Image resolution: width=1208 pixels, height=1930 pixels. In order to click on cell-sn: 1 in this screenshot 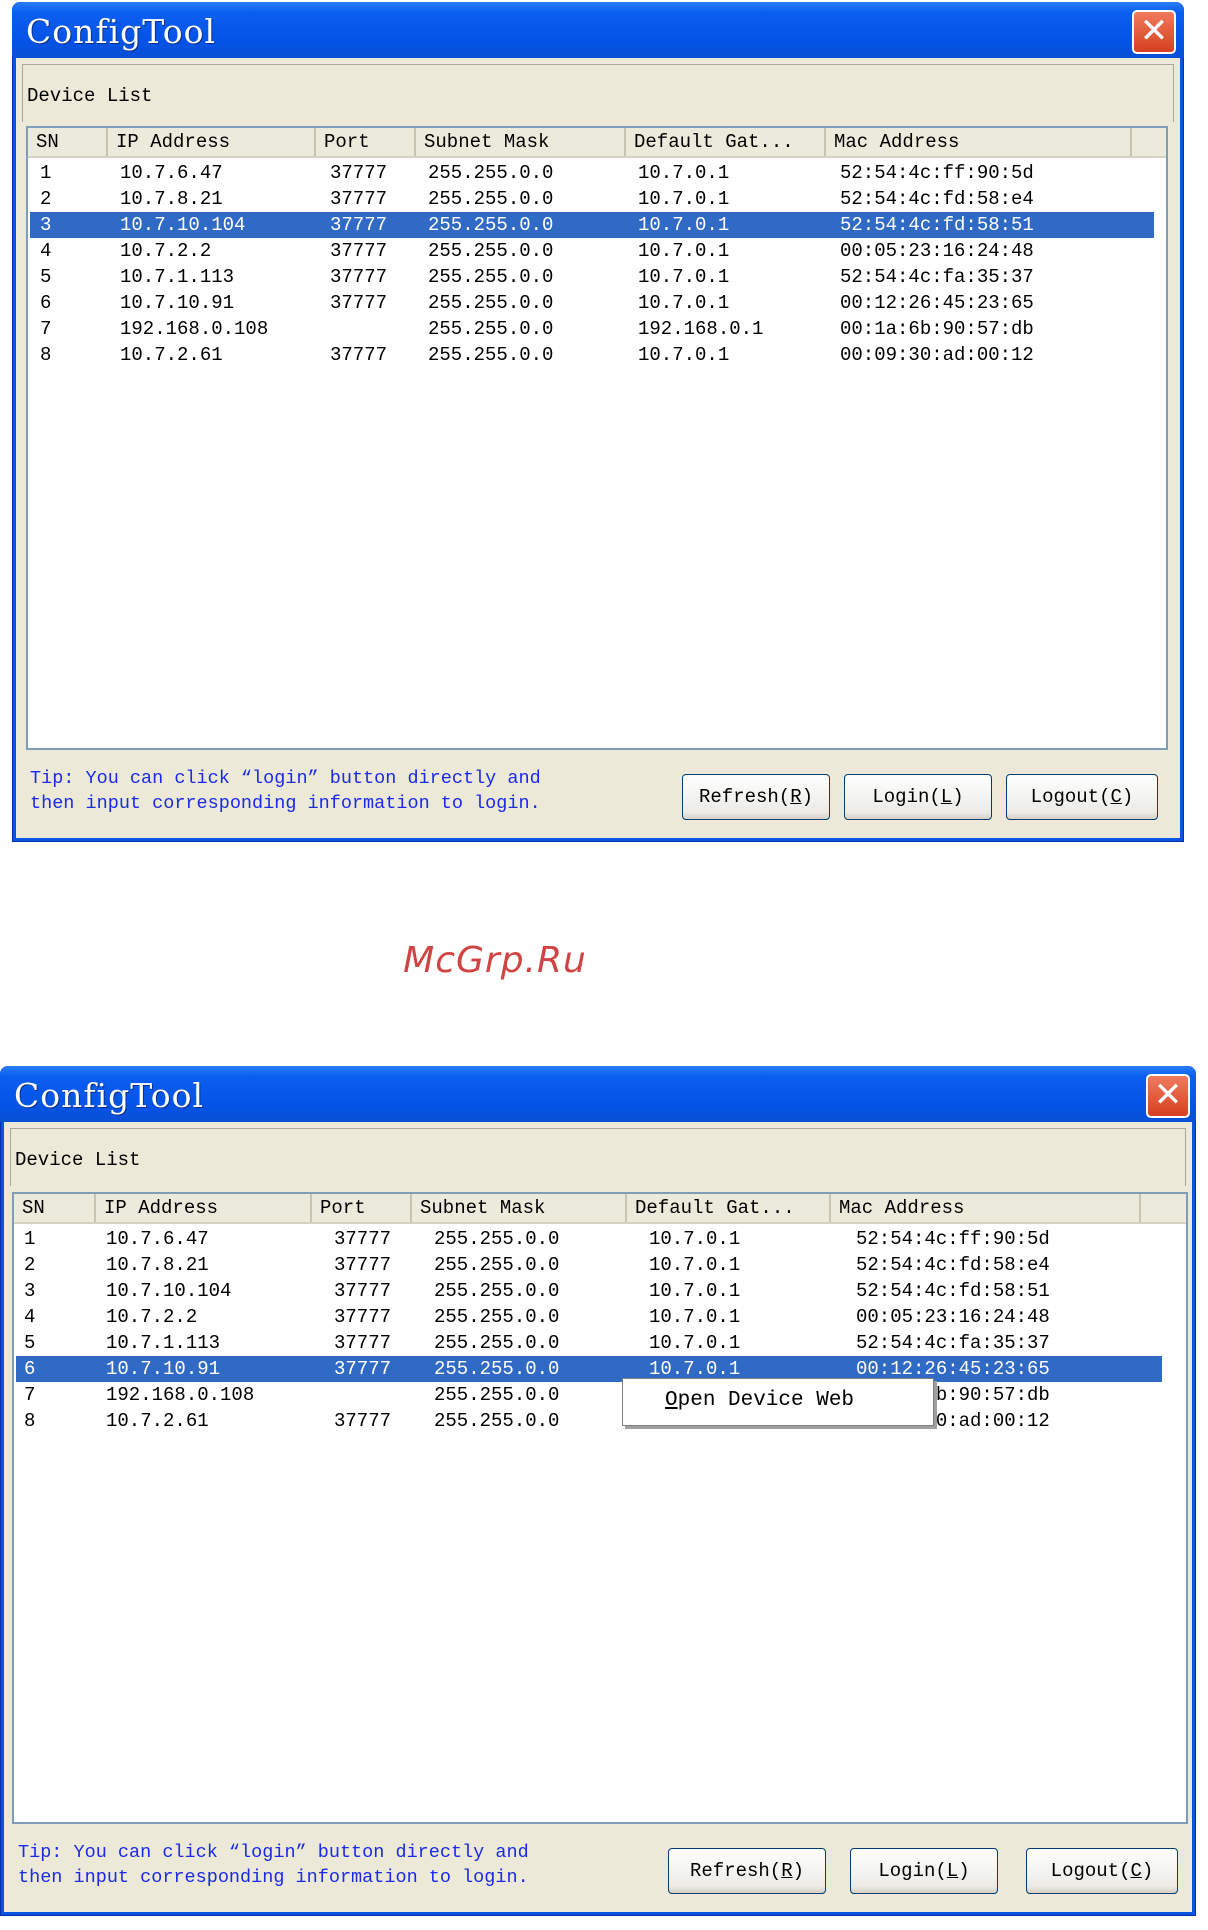, I will do `click(46, 173)`.